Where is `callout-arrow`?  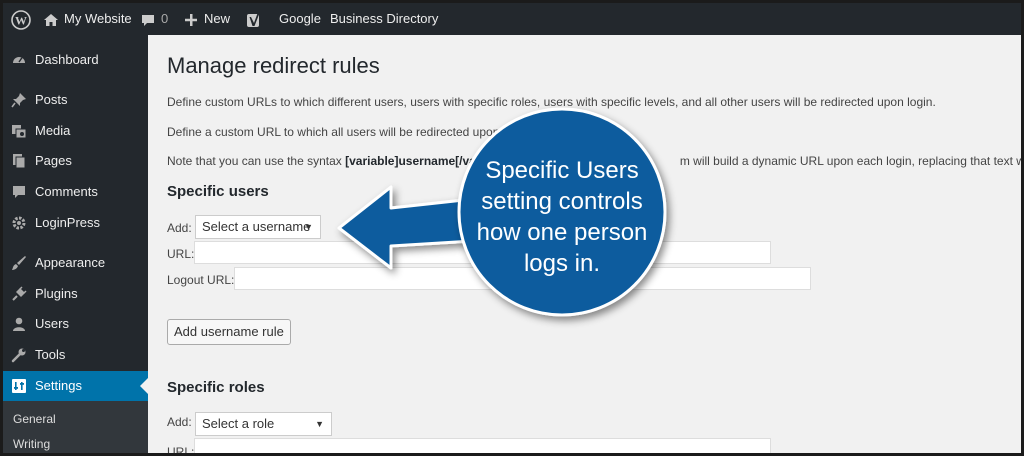 callout-arrow is located at coordinates (406, 227).